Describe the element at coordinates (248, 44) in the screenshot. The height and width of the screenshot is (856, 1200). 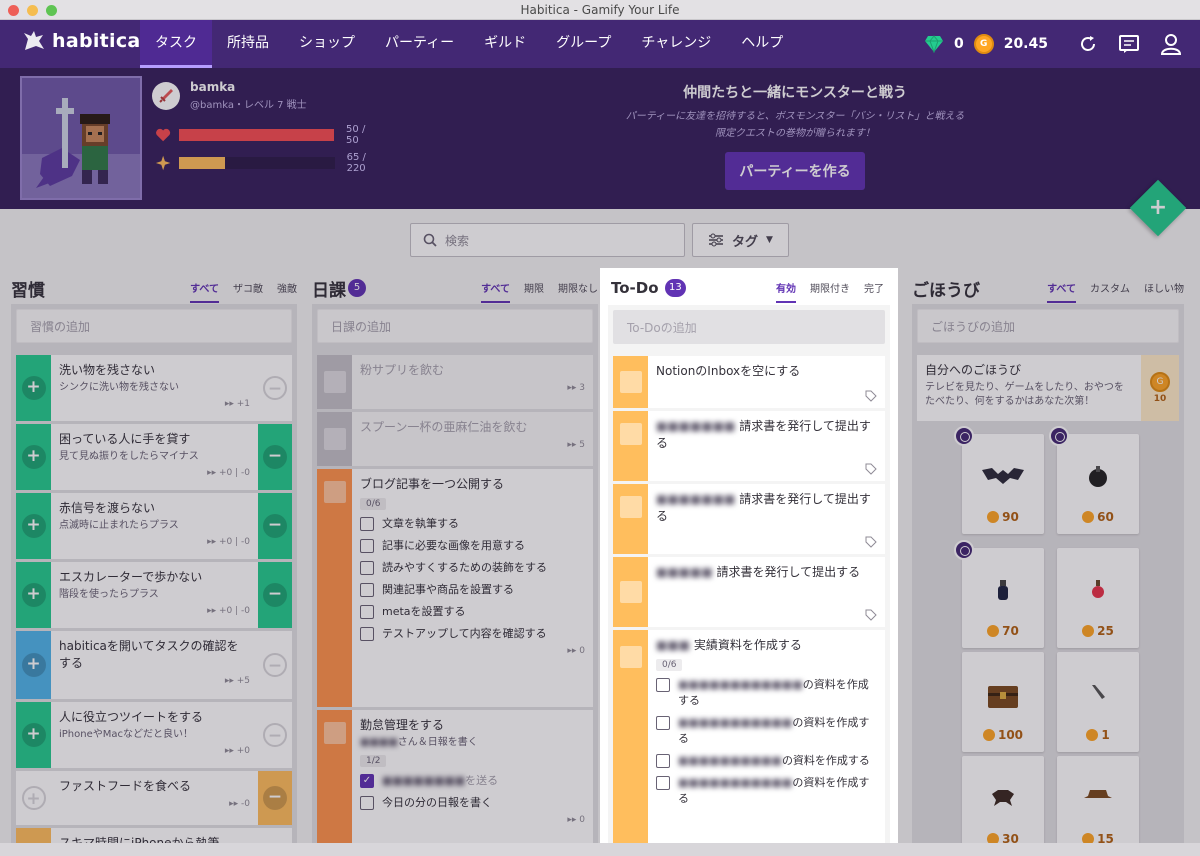
I see `nav-inventory: 所持品` at that location.